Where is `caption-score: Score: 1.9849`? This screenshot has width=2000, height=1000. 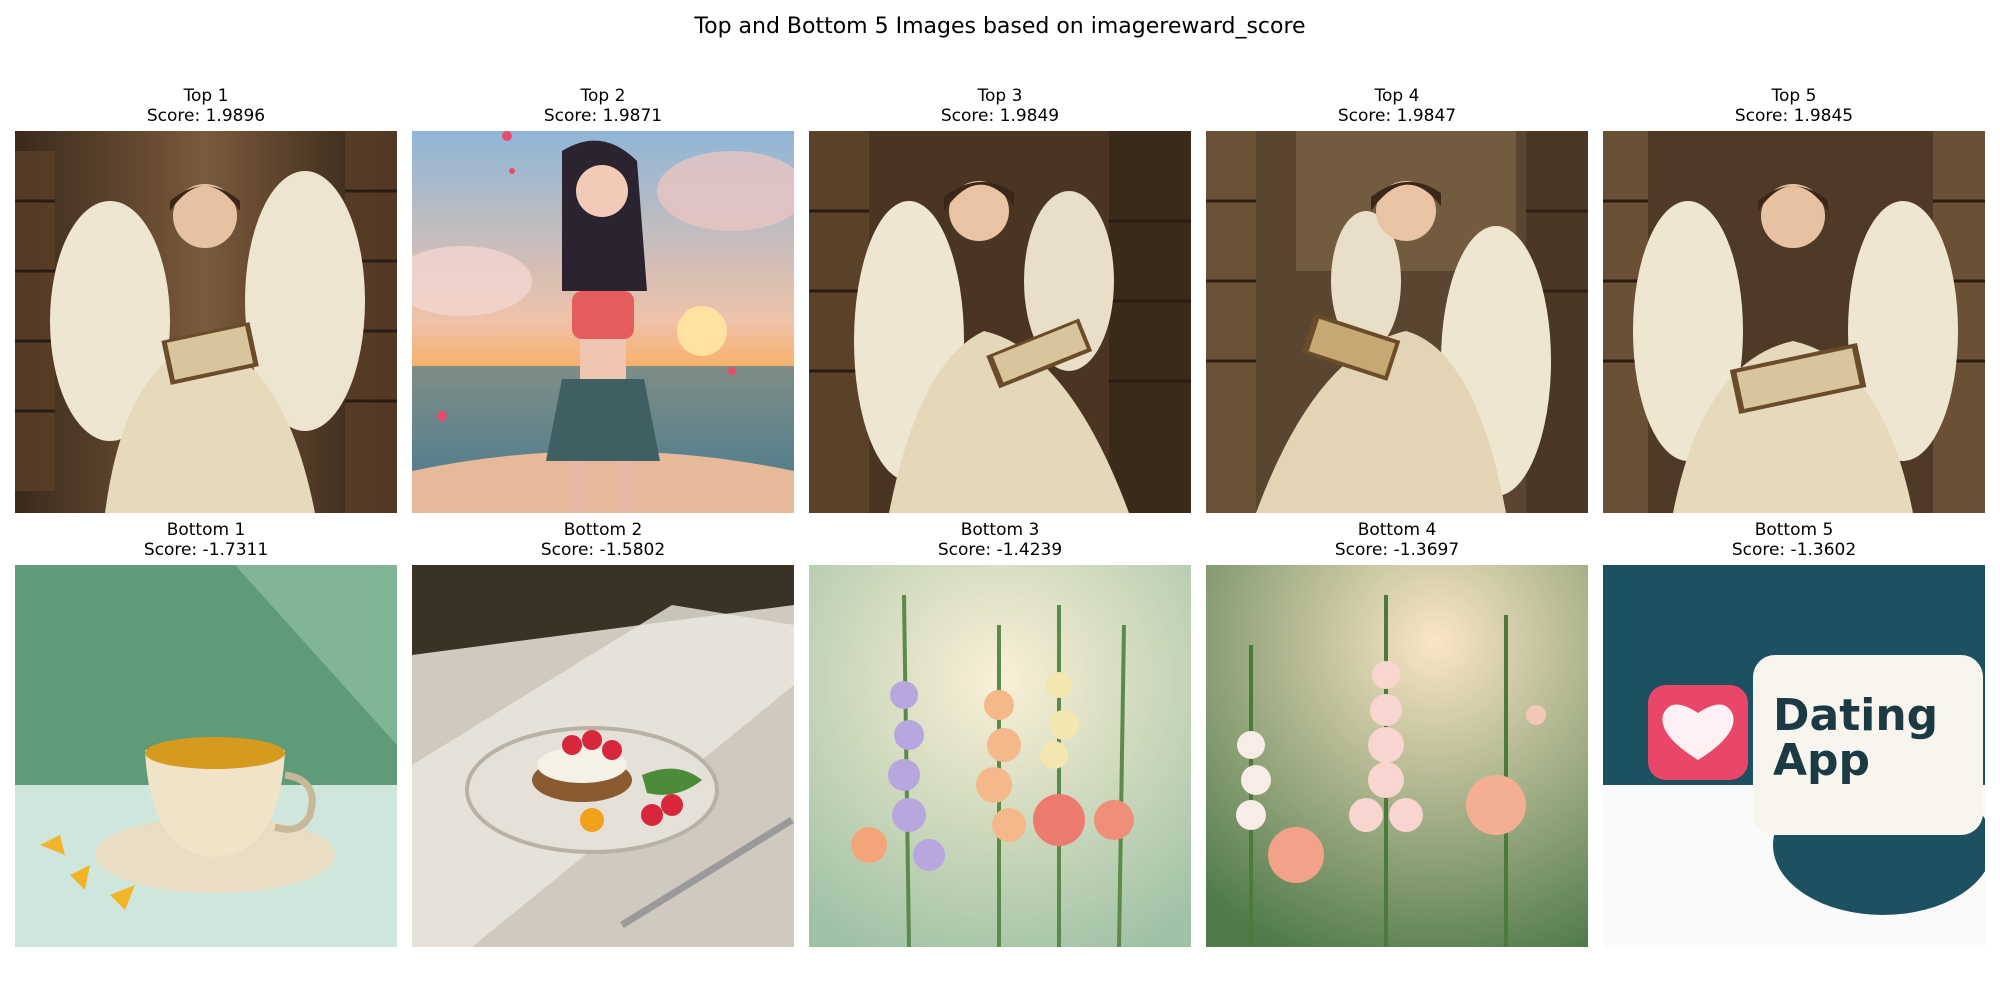 caption-score: Score: 1.9849 is located at coordinates (1000, 116).